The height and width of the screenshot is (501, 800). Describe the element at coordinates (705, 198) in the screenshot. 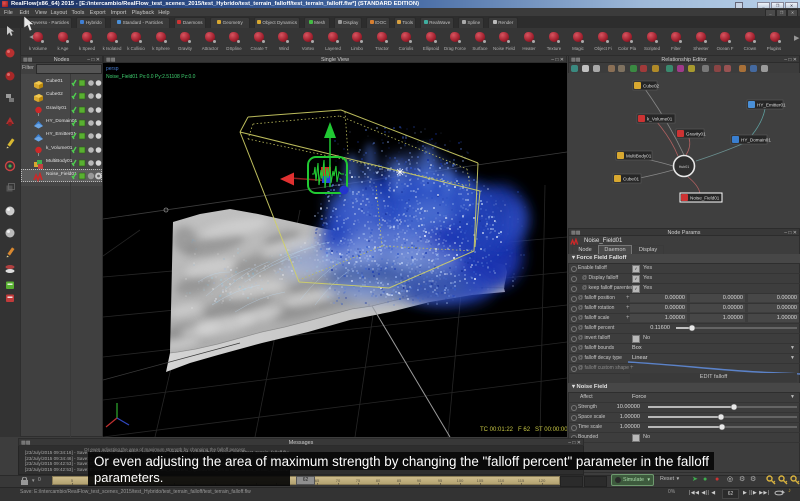

I see `svg-text: Noise_Field01` at that location.